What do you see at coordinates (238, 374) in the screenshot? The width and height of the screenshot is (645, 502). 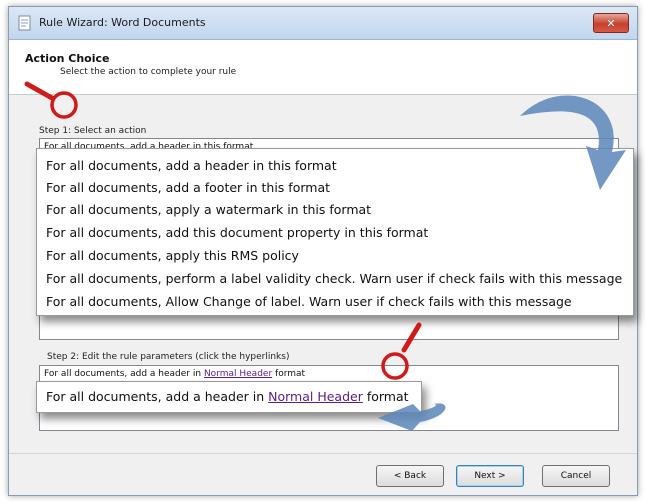 I see `normal-header-link: Normal Header` at bounding box center [238, 374].